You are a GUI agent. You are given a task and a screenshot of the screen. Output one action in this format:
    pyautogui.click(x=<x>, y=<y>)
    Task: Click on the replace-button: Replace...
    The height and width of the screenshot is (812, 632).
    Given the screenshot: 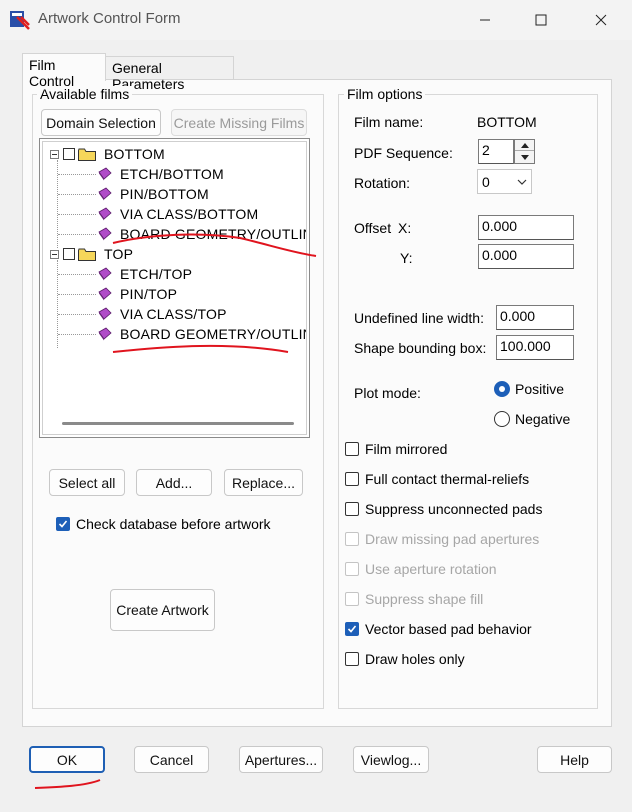 What is the action you would take?
    pyautogui.click(x=263, y=482)
    